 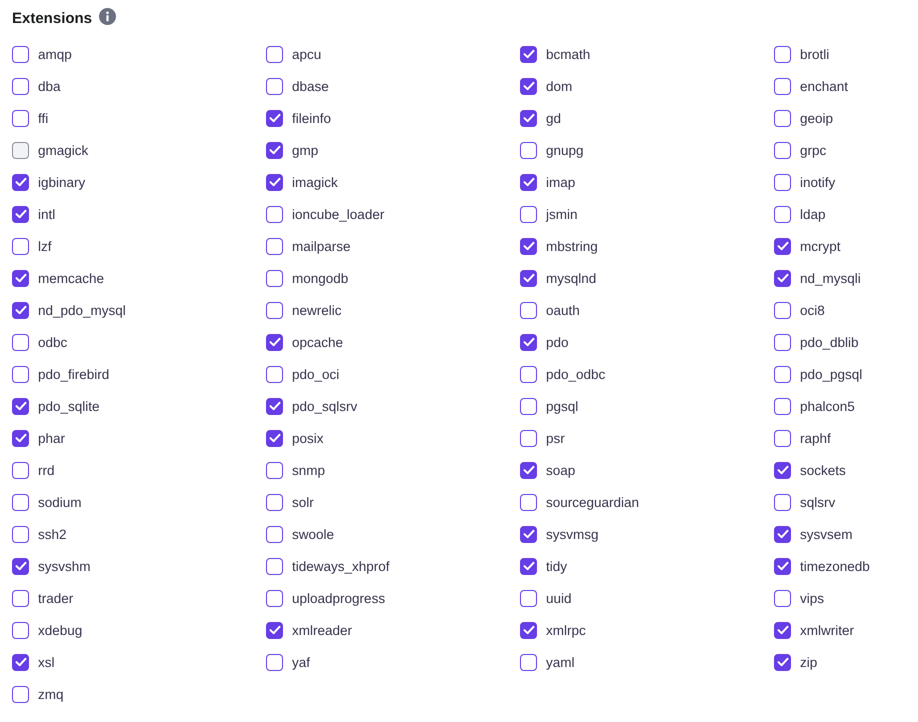 What do you see at coordinates (339, 598) in the screenshot?
I see `checkbox-label: uploadprogress` at bounding box center [339, 598].